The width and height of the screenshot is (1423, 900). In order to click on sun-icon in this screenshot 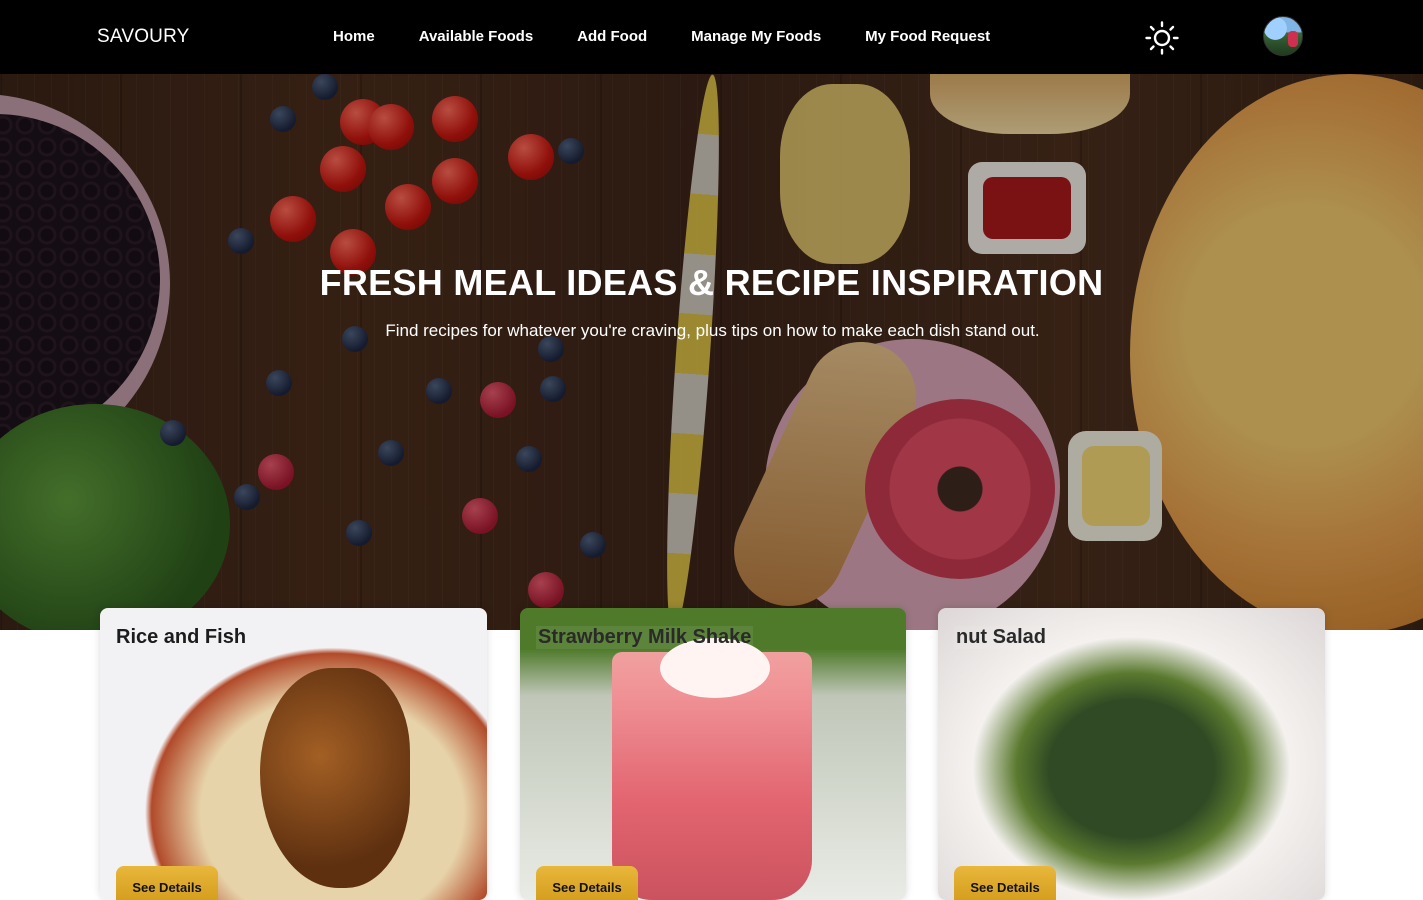, I will do `click(1162, 38)`.